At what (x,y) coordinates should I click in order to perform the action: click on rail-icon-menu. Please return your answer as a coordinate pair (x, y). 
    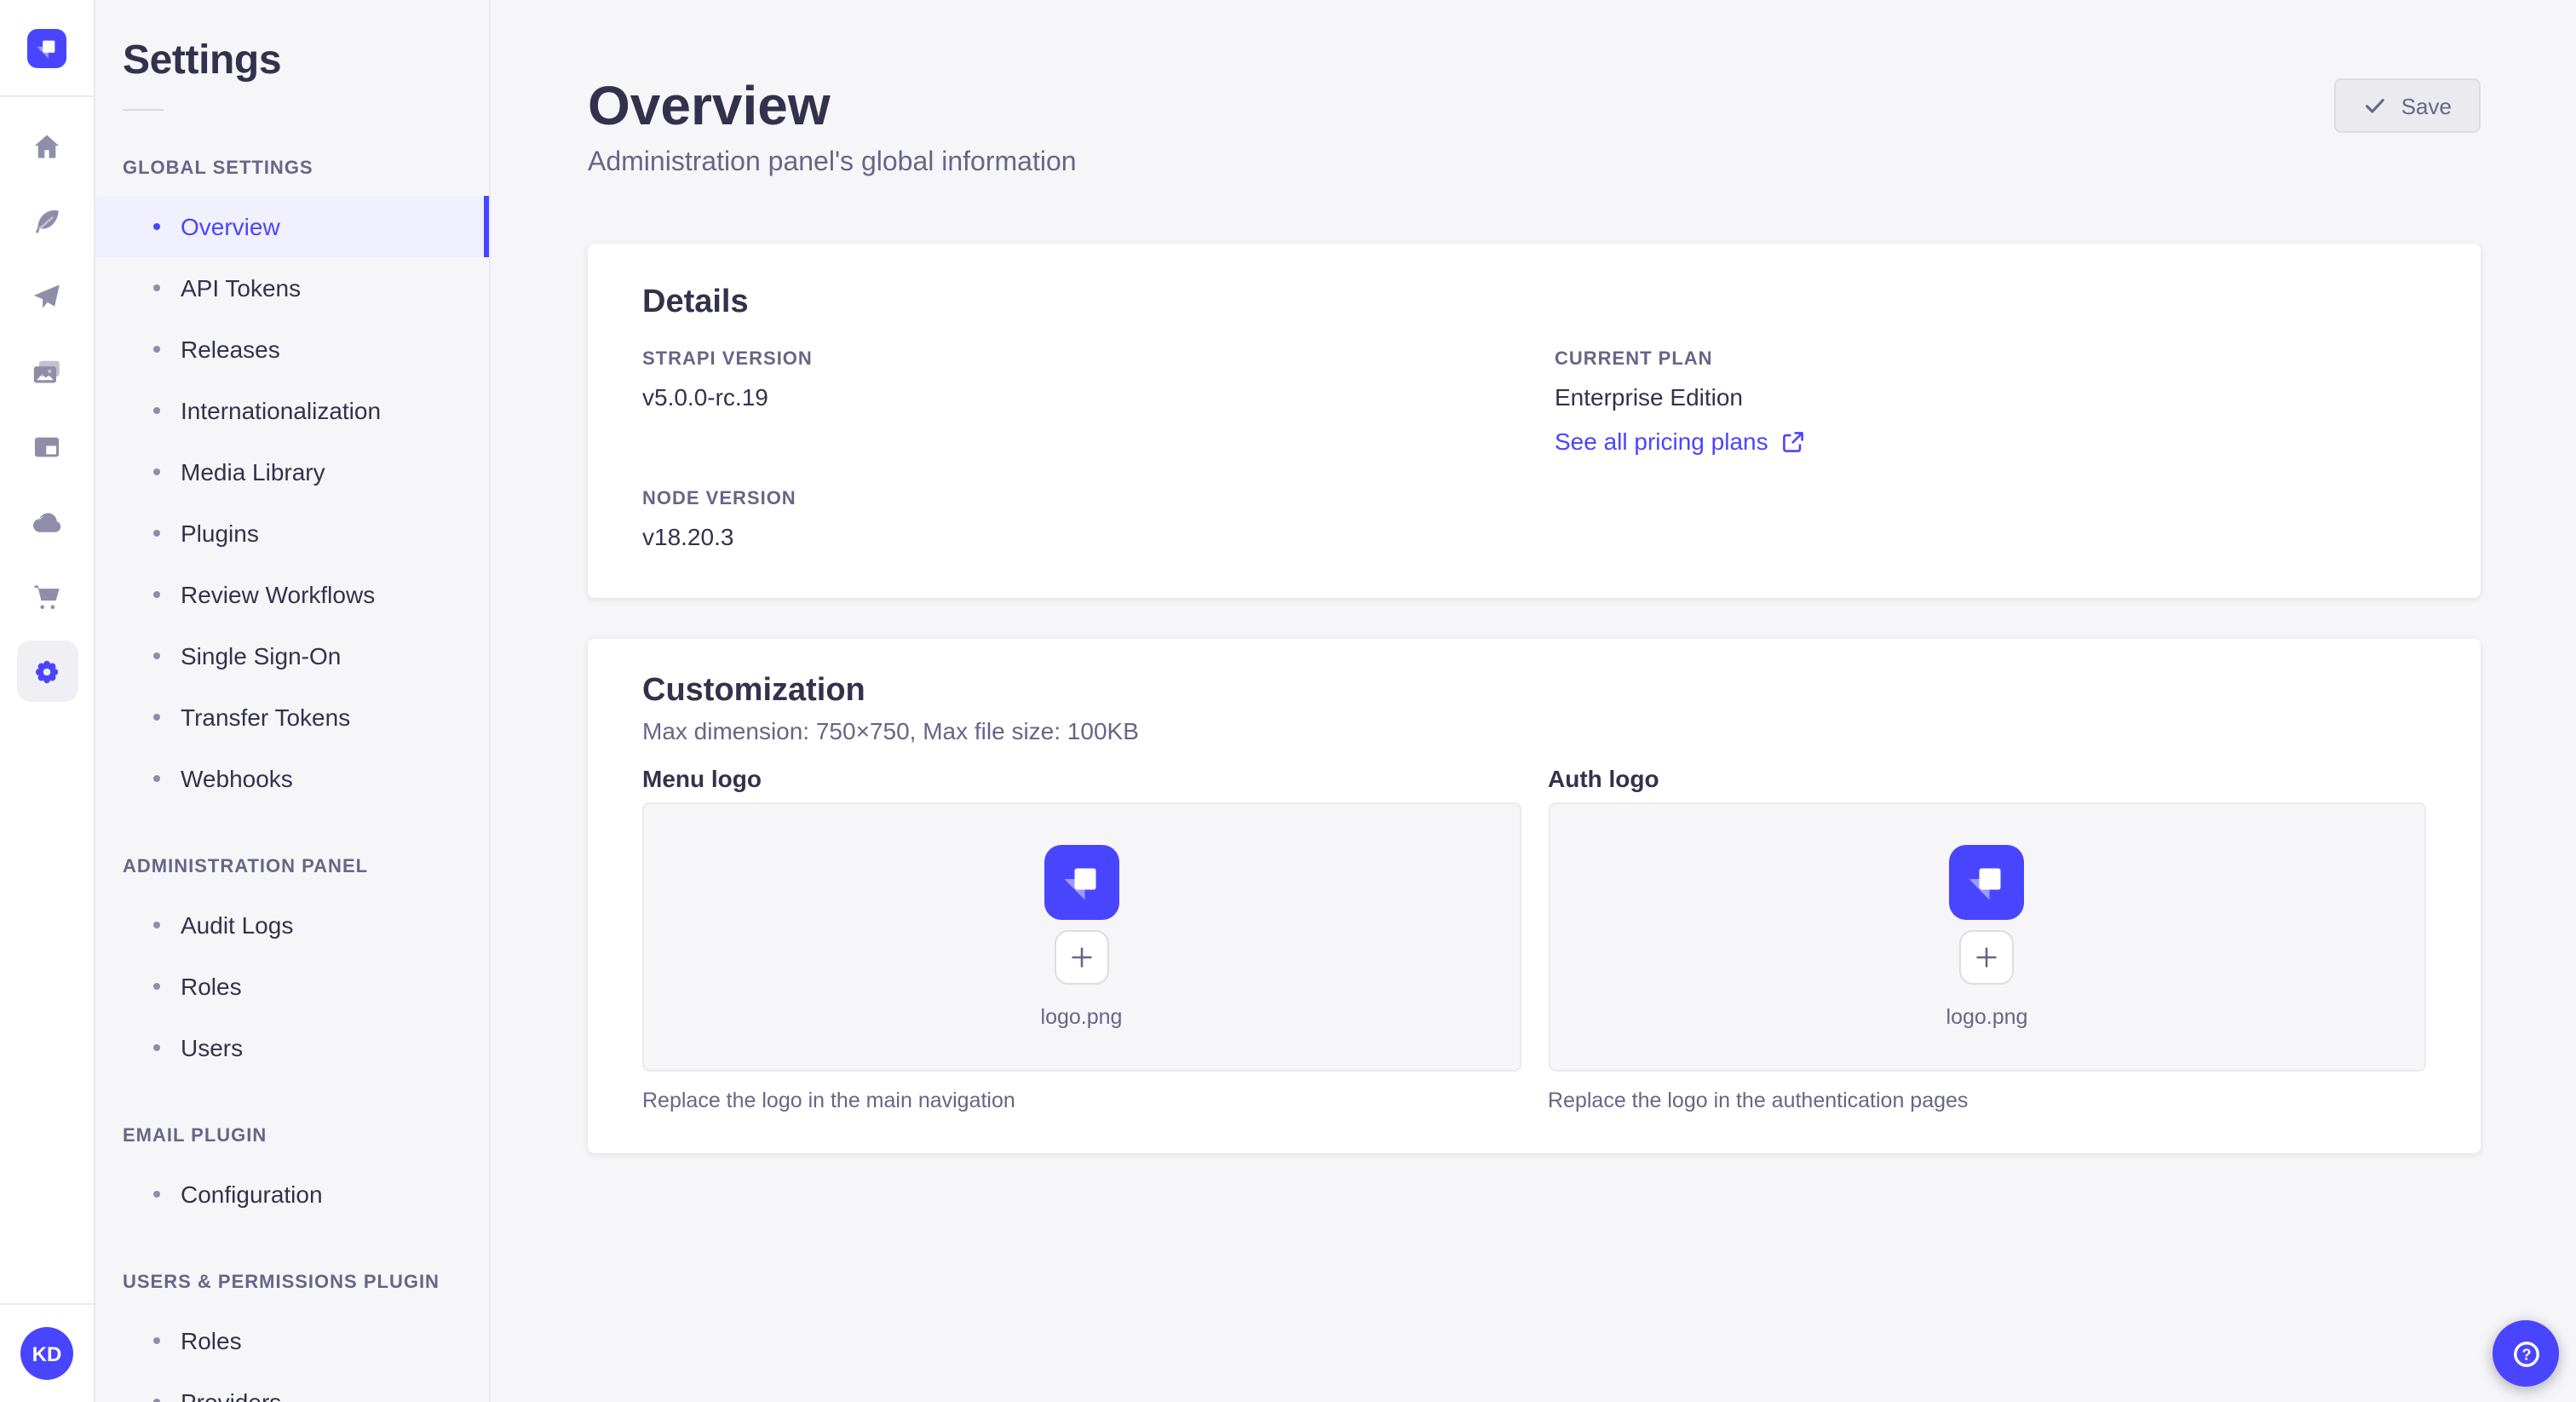
    Looking at the image, I should click on (47, 409).